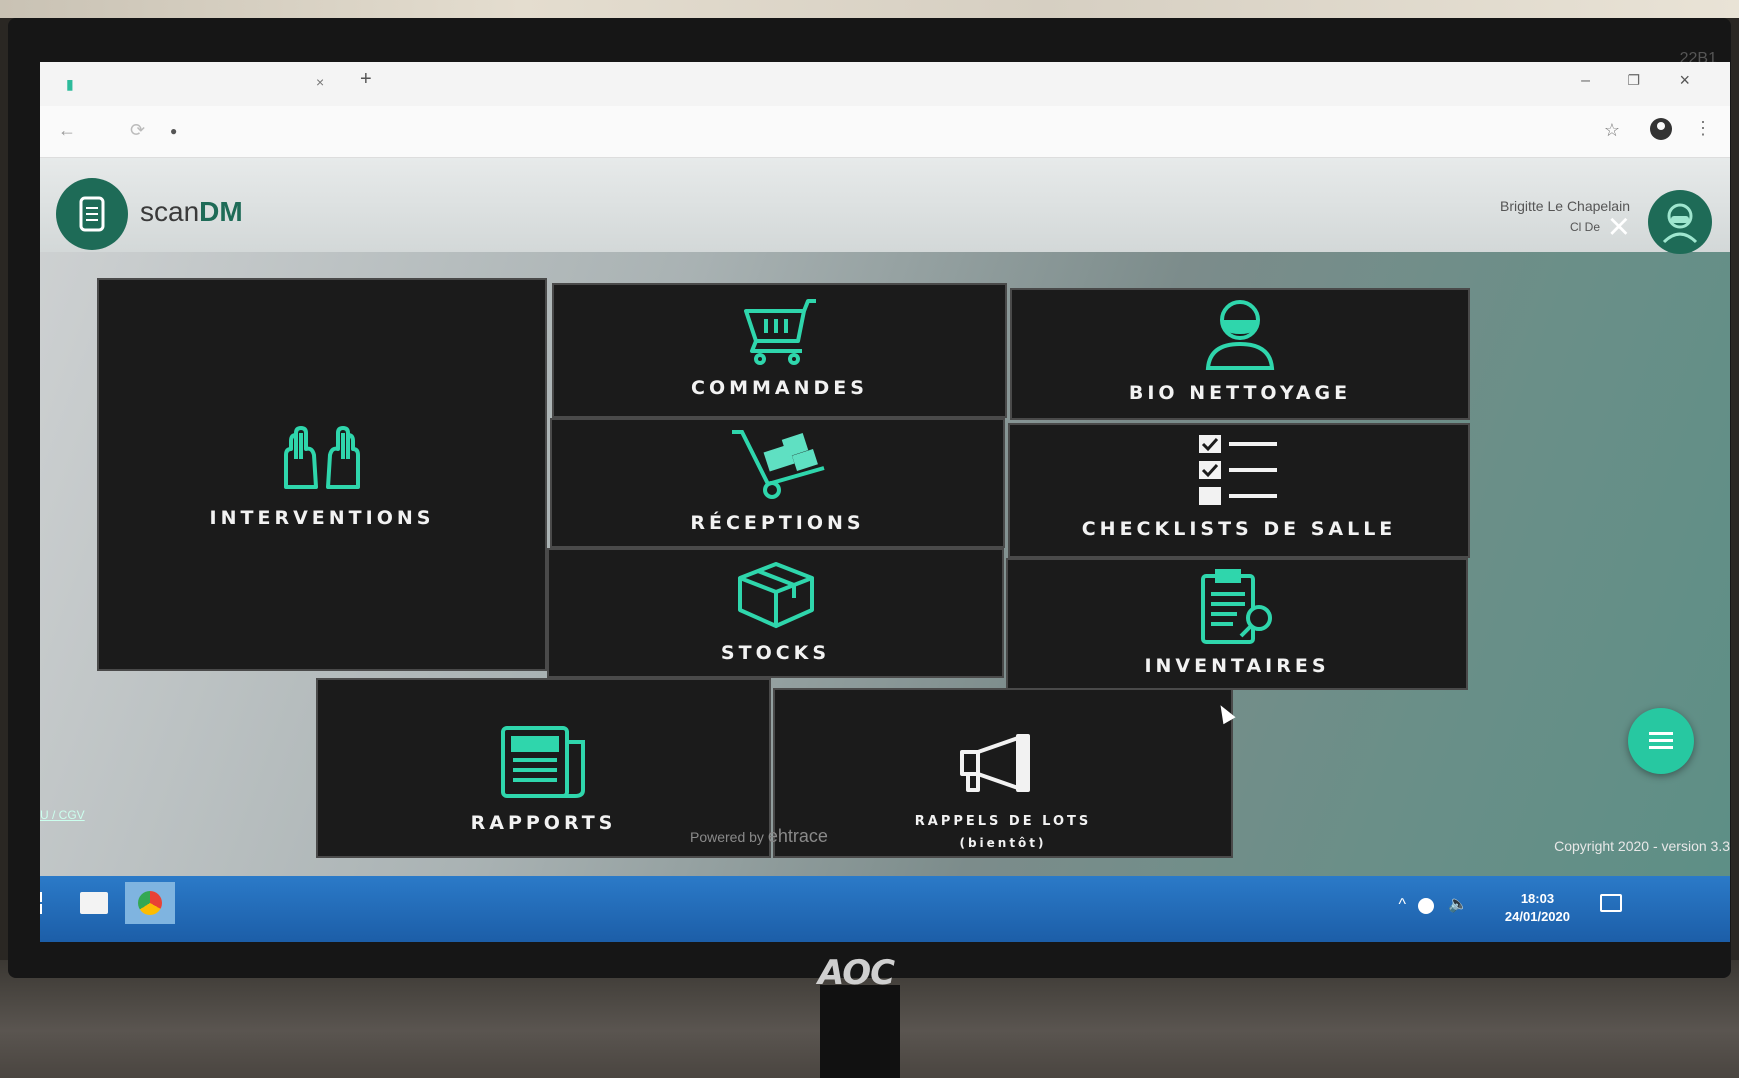 The image size is (1739, 1078). What do you see at coordinates (779, 332) in the screenshot?
I see `cart-icon` at bounding box center [779, 332].